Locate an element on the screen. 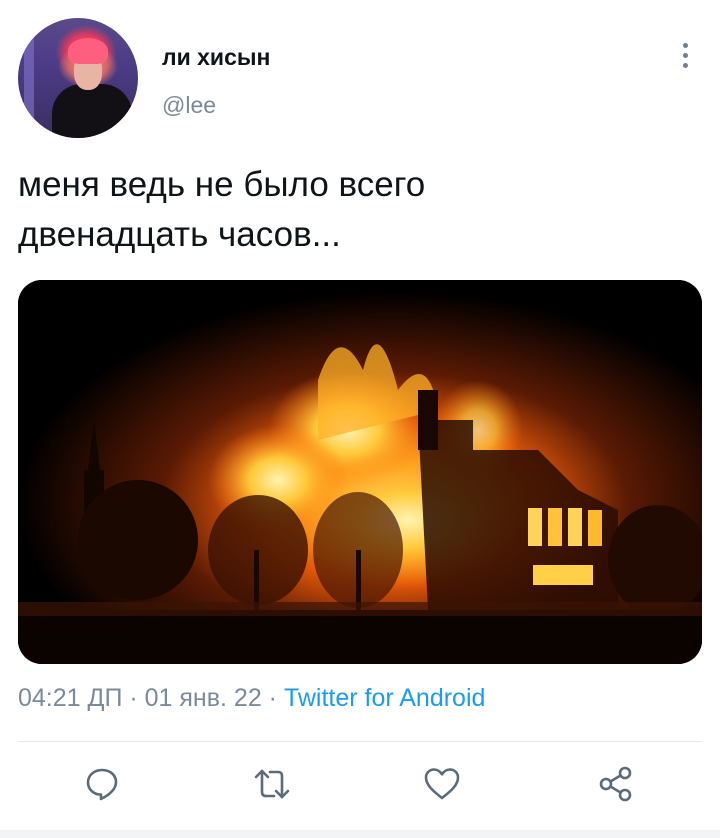  divider is located at coordinates (360, 741).